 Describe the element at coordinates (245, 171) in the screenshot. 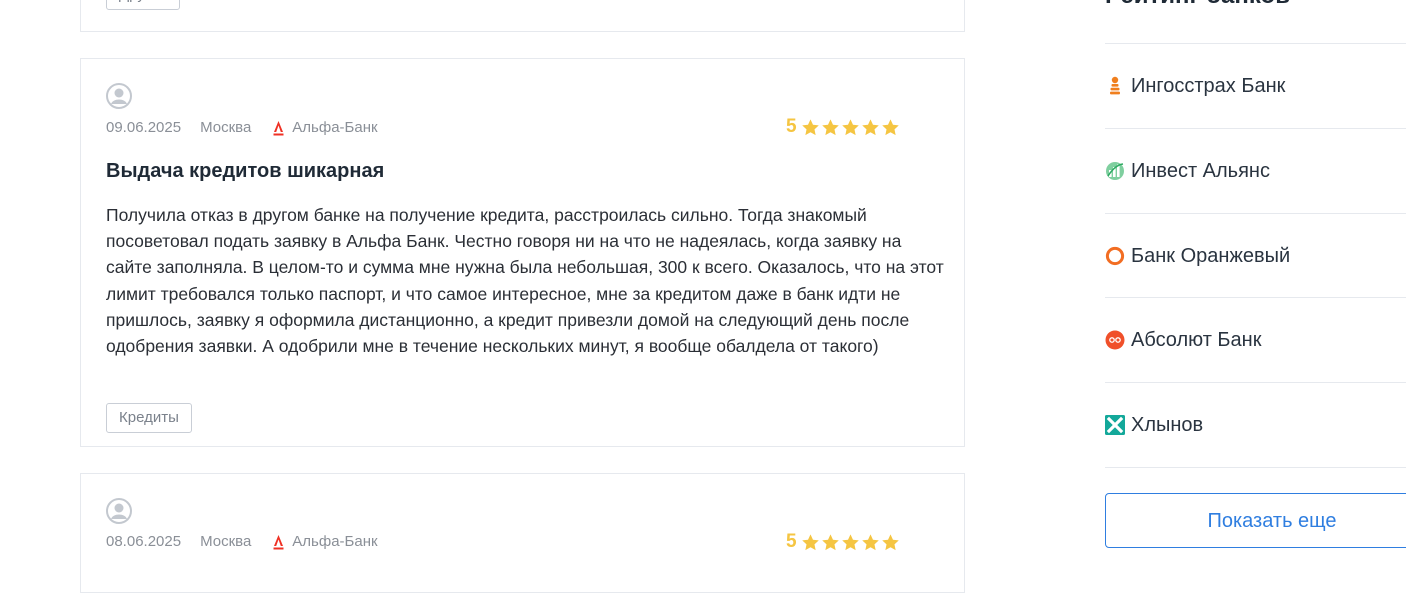

I see `review-title: Выдача кредитов шикарная` at that location.